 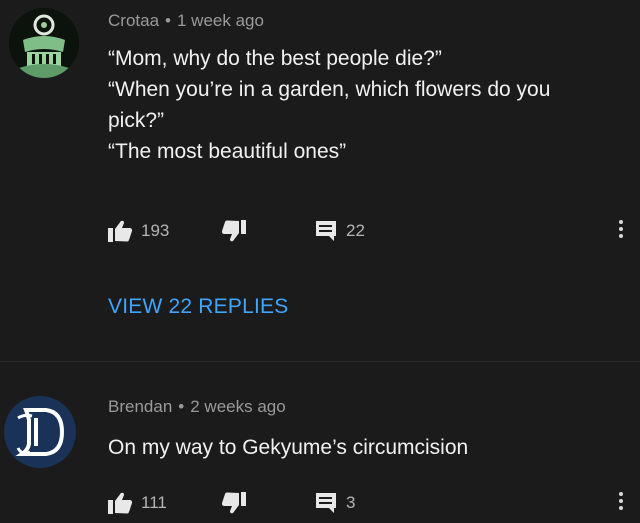 I want to click on comment-meta: Brendan • 2 weeks ago, so click(x=197, y=407).